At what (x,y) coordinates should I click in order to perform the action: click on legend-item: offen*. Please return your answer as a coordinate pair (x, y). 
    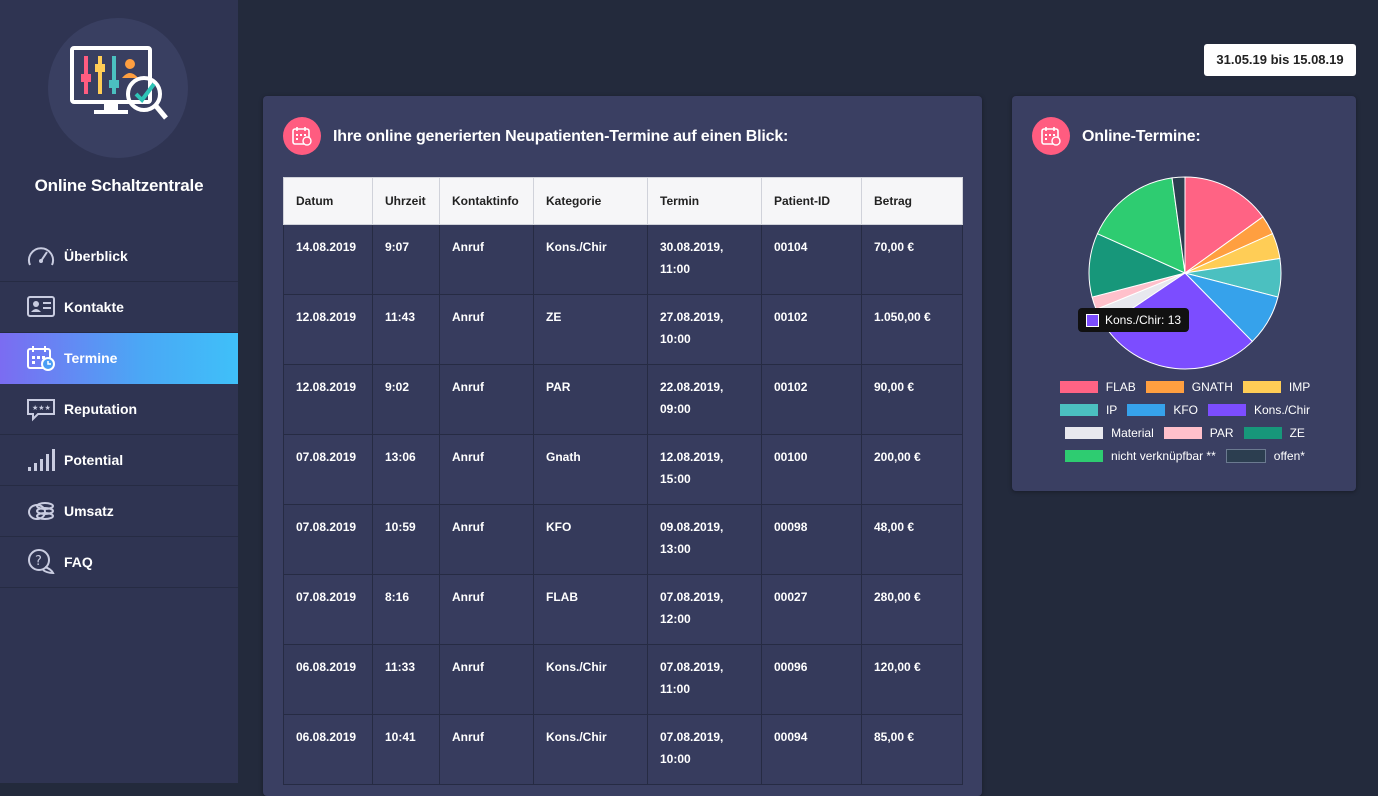
    Looking at the image, I should click on (1265, 455).